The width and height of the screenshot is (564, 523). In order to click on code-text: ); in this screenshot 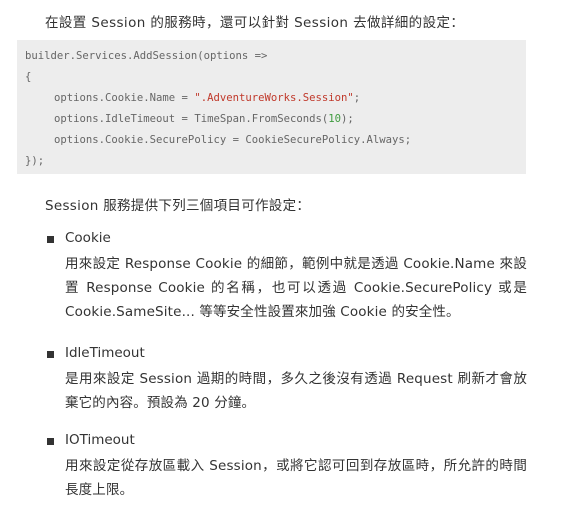, I will do `click(347, 119)`.